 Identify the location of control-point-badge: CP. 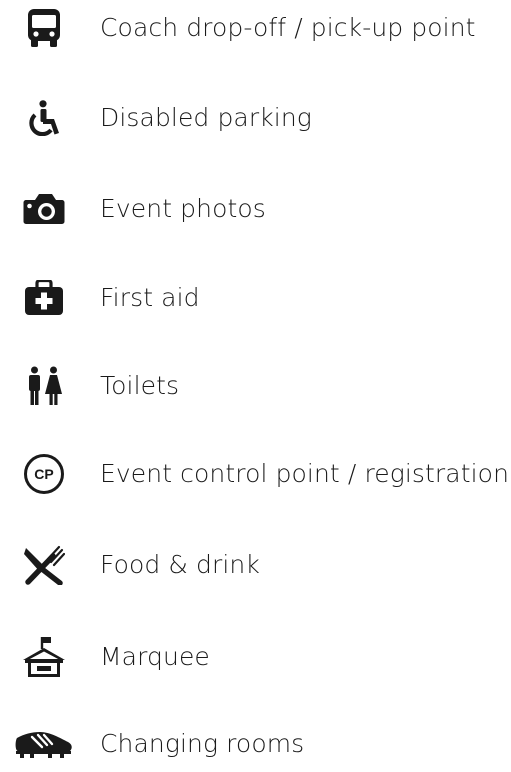
(43, 474).